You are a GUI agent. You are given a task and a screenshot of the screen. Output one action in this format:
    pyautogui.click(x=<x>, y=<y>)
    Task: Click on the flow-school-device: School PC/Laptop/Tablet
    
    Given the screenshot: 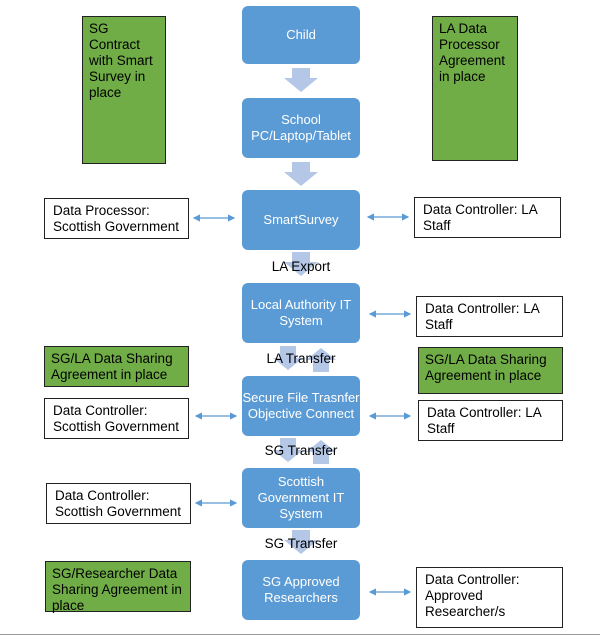 What is the action you would take?
    pyautogui.click(x=301, y=128)
    